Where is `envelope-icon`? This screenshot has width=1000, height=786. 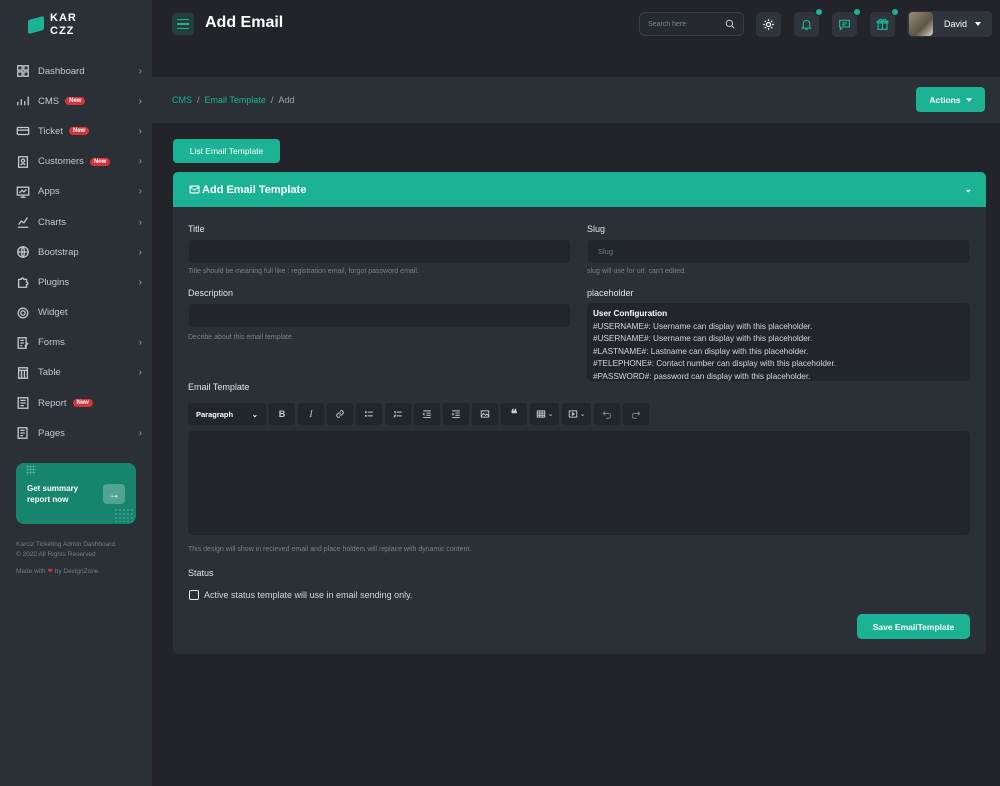 envelope-icon is located at coordinates (194, 189).